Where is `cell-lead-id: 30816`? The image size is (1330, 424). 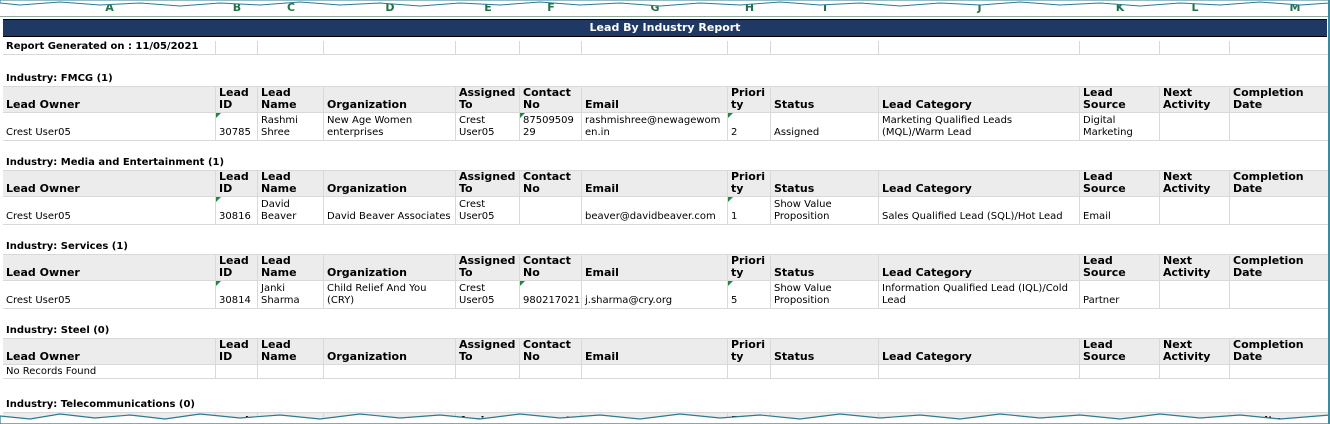
cell-lead-id: 30816 is located at coordinates (237, 211).